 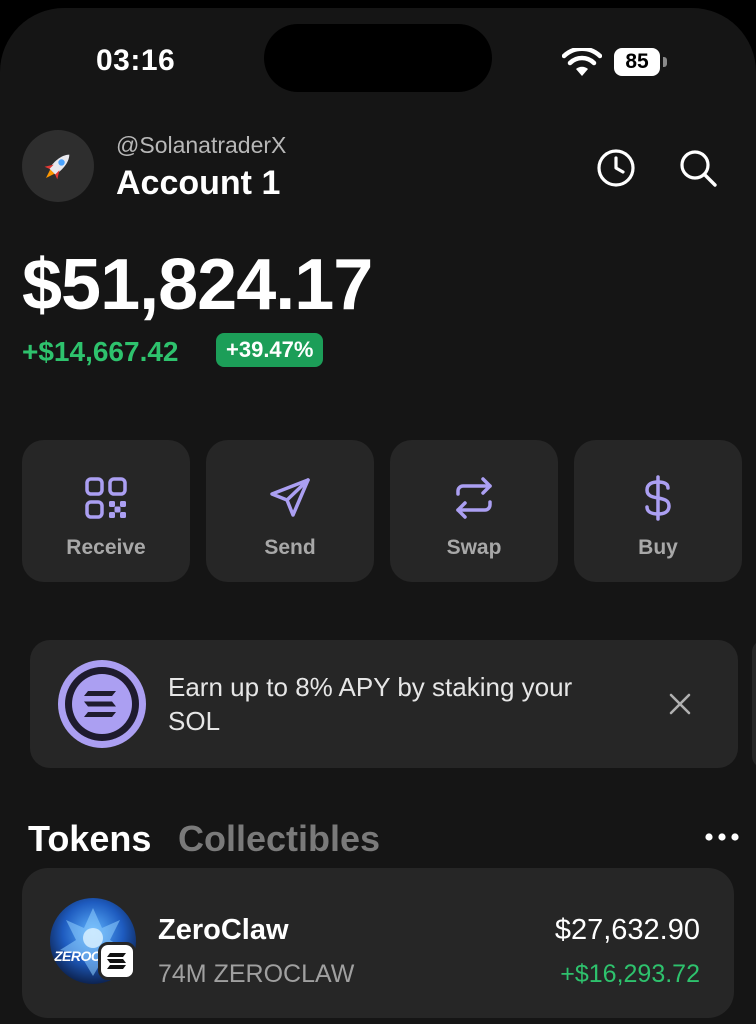 I want to click on qr-code-icon, so click(x=106, y=498).